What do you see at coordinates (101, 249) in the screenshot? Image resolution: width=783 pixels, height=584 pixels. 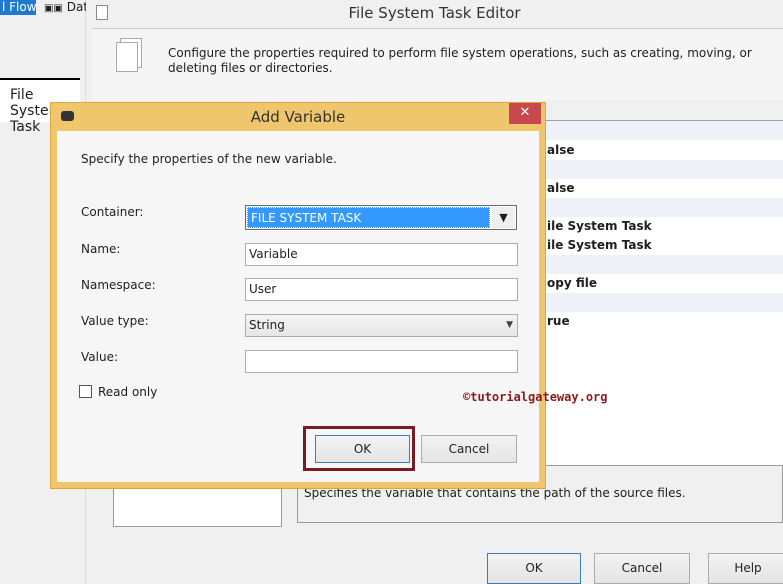 I see `name-label: Name:` at bounding box center [101, 249].